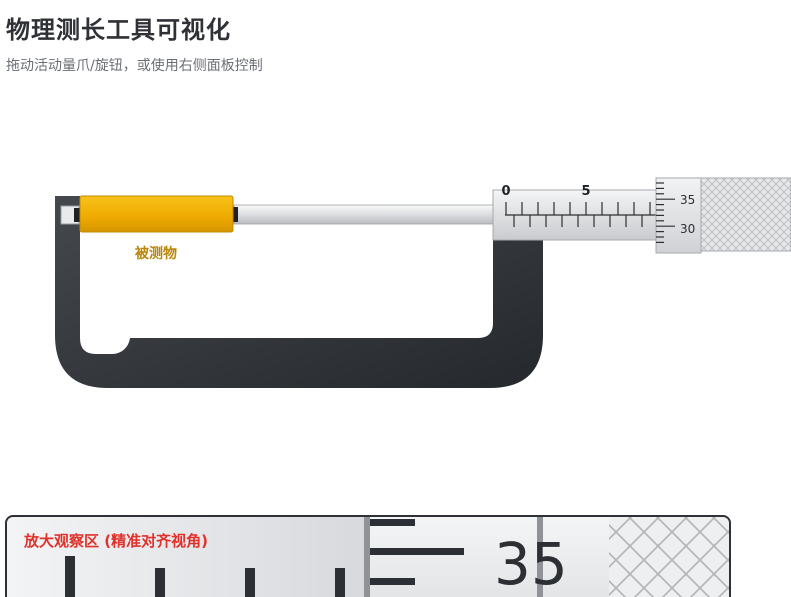 The image size is (791, 597). I want to click on zoom-panel: 35 放大观察区 (精准对齐视角), so click(368, 556).